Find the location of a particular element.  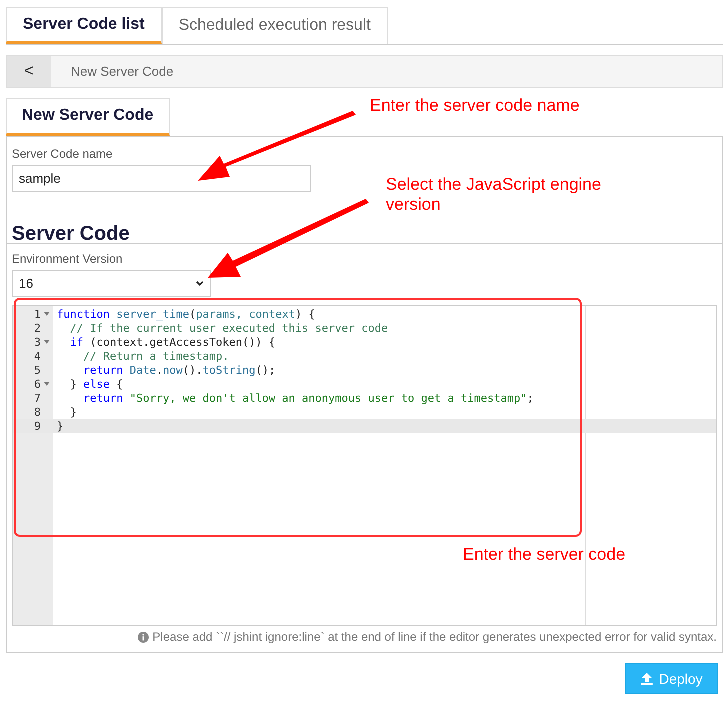

back-button: < is located at coordinates (29, 71).